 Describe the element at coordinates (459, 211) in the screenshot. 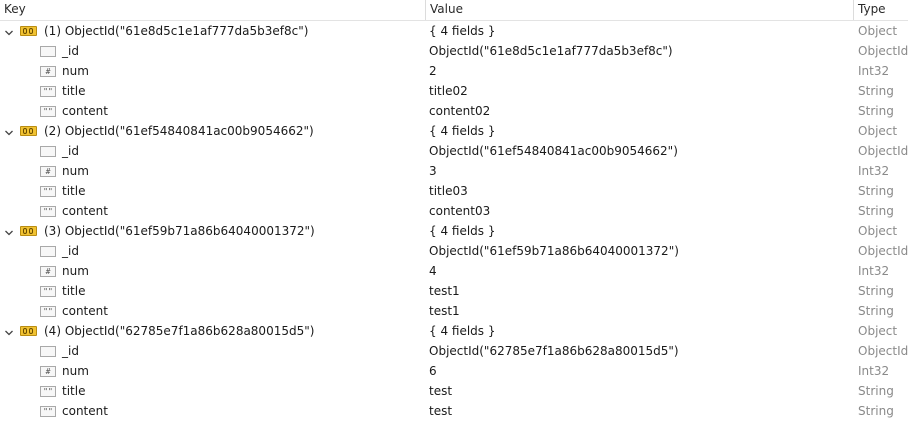

I see `field-value-cell: content03` at that location.